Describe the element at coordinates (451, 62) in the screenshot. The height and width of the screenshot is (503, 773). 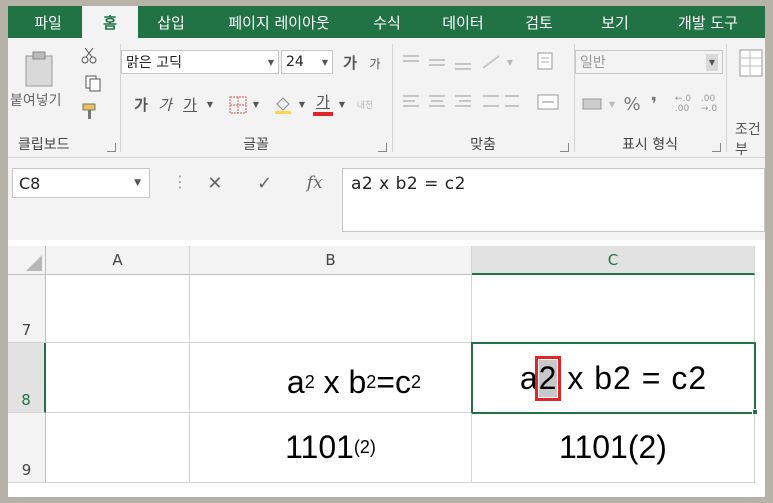
I see `vertical-align-icons` at that location.